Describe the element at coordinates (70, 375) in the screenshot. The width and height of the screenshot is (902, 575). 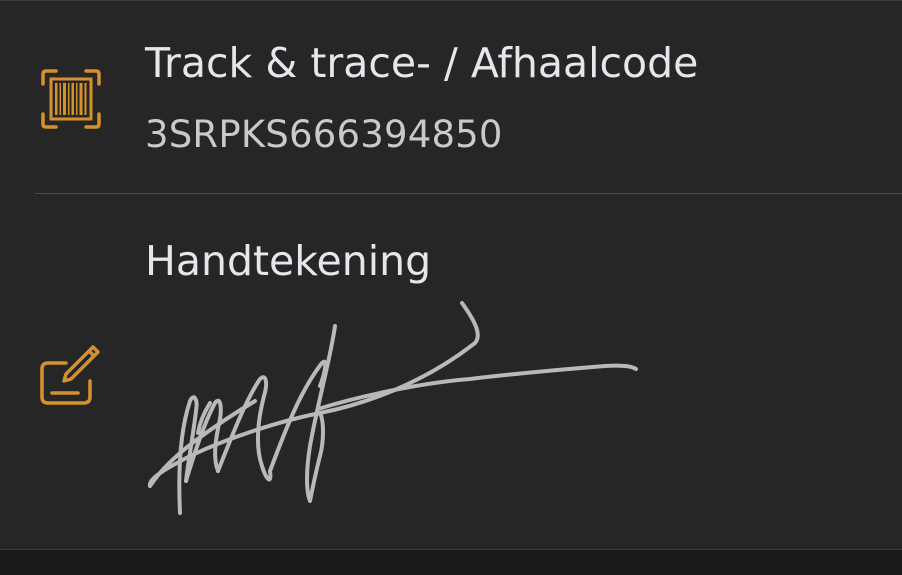
I see `edit-signature-icon` at that location.